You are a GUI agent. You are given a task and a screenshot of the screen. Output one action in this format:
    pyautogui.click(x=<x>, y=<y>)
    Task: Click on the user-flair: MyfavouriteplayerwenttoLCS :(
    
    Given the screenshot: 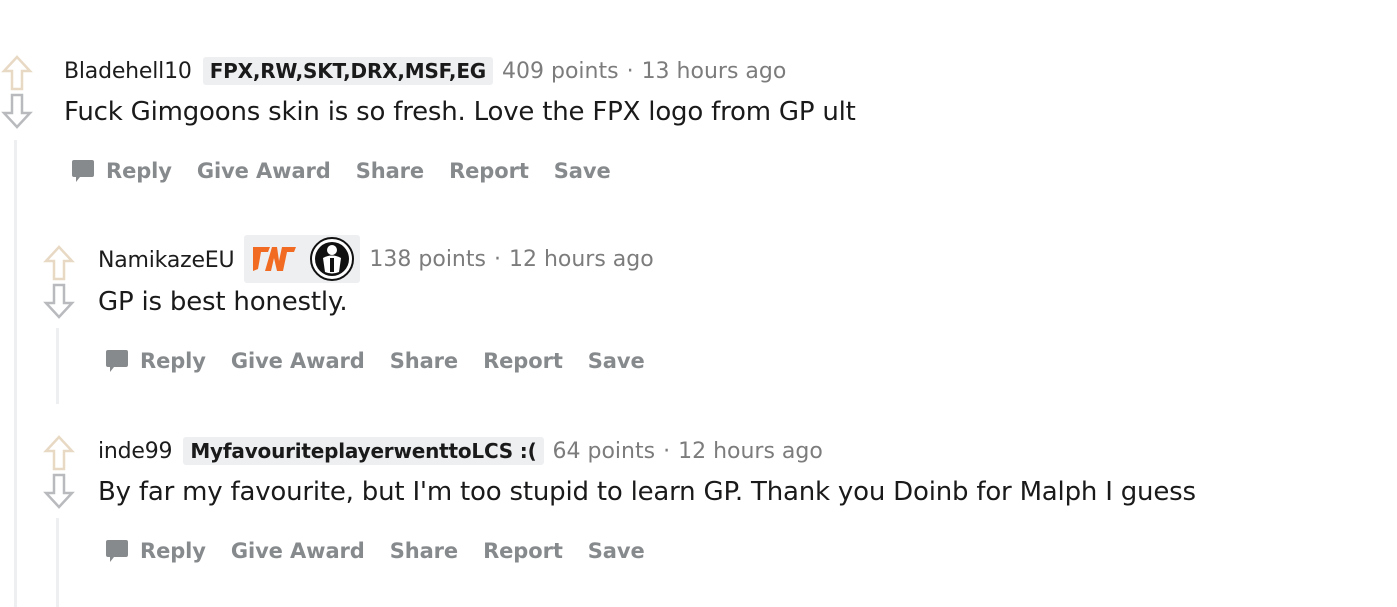 What is the action you would take?
    pyautogui.click(x=363, y=451)
    